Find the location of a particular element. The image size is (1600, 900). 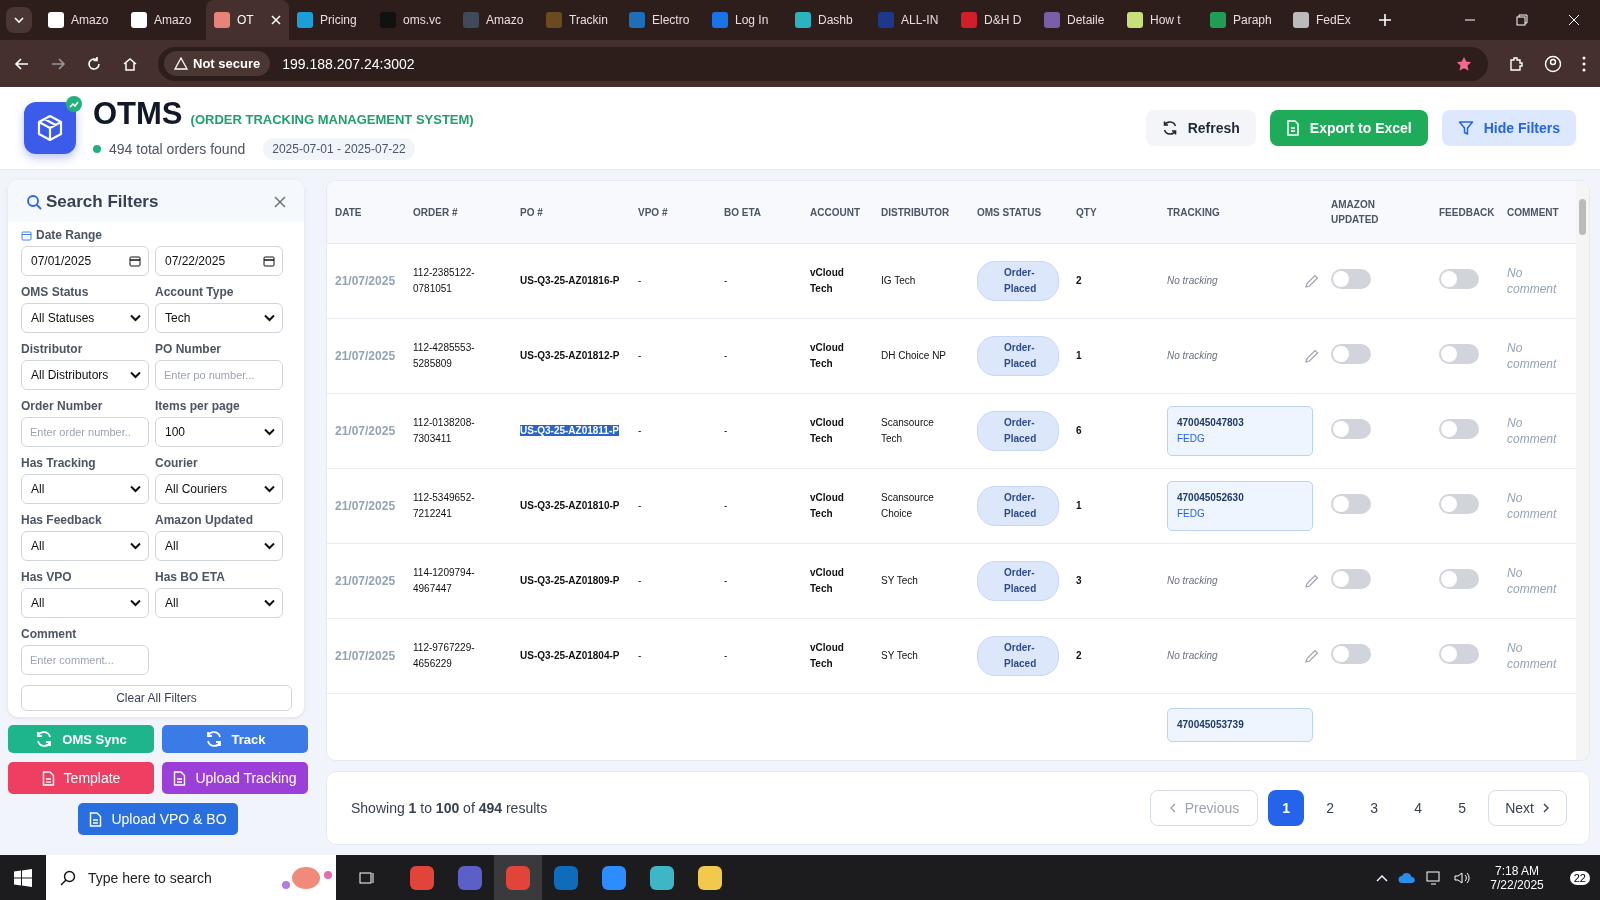

scrollbar is located at coordinates (1582, 470).